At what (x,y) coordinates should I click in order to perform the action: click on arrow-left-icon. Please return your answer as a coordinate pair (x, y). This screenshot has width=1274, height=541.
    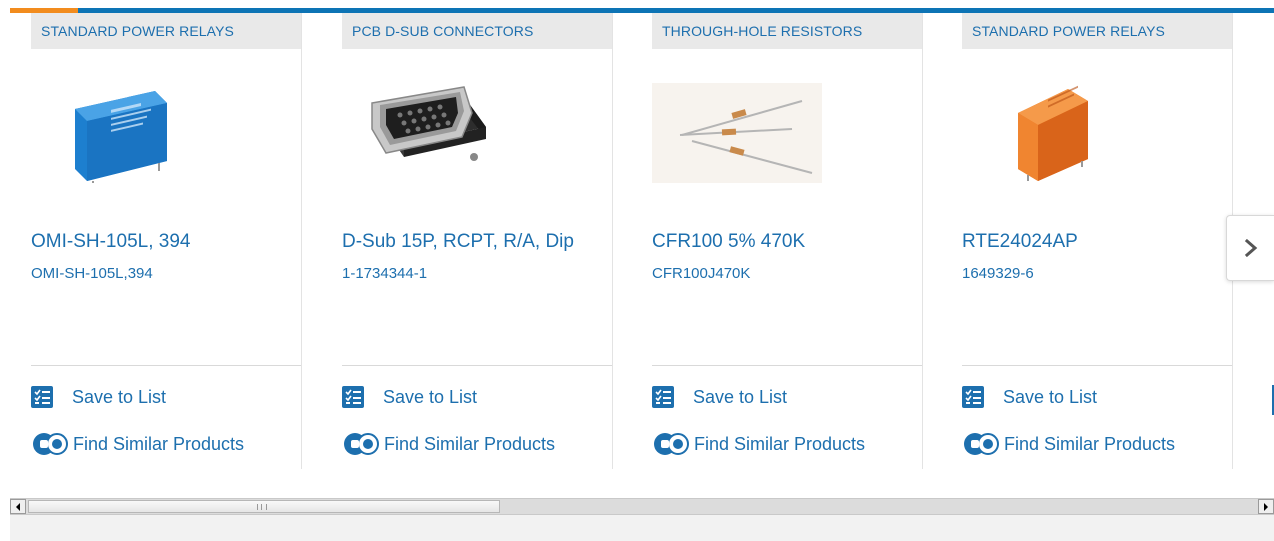
    Looking at the image, I should click on (18, 506).